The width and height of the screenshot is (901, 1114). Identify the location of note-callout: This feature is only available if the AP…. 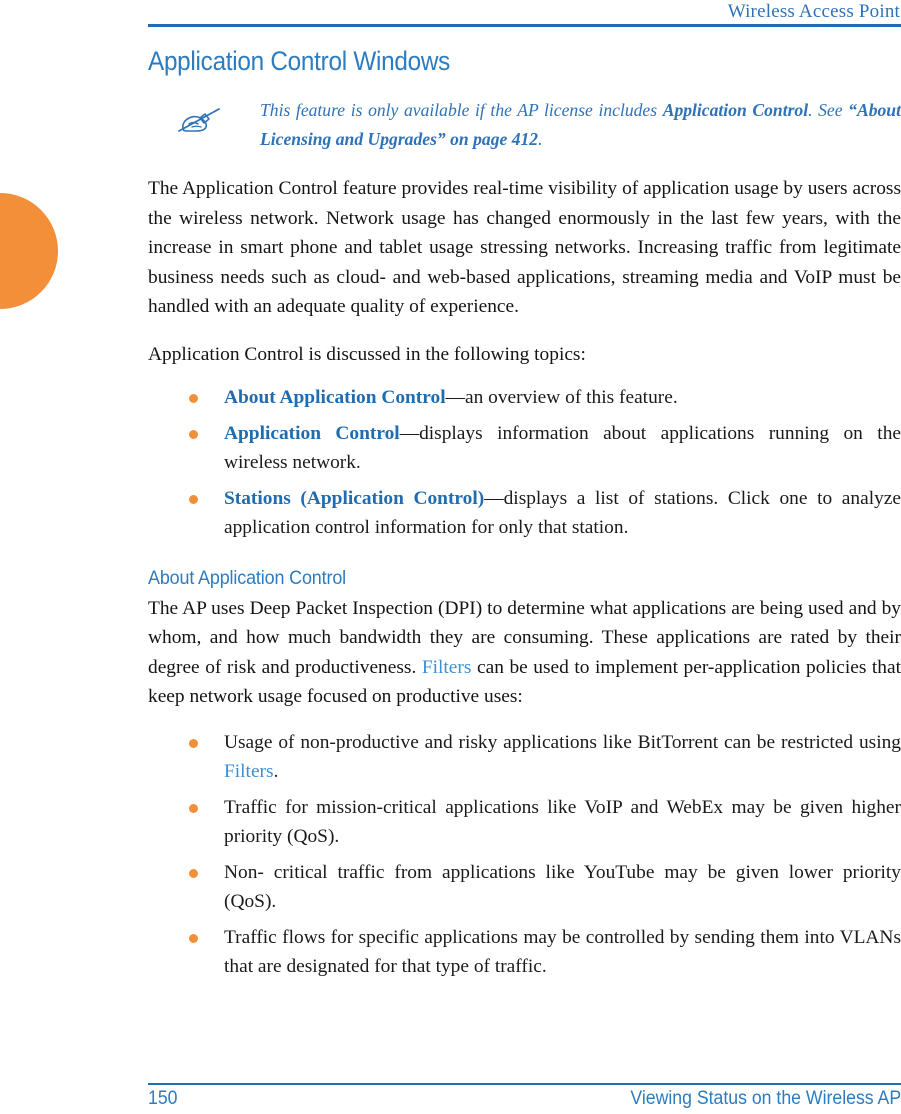
(524, 125).